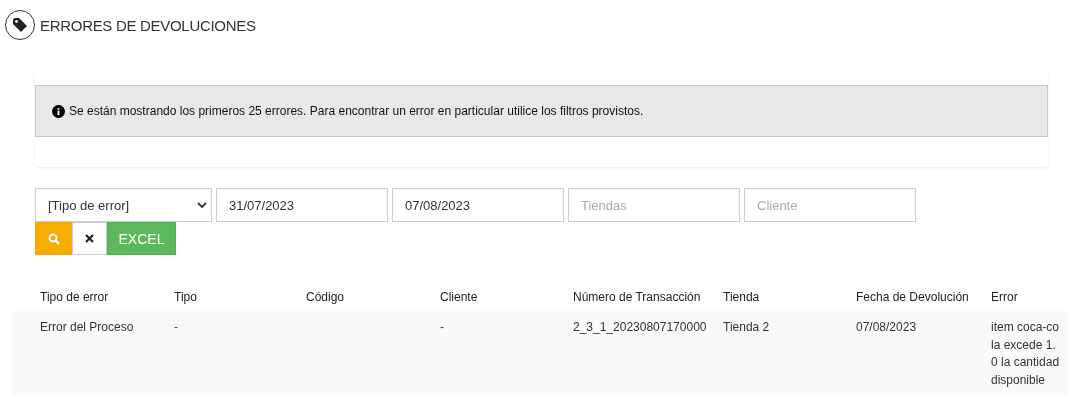 The width and height of the screenshot is (1088, 400). Describe the element at coordinates (148, 25) in the screenshot. I see `page-title: ERRORES DE DEVOLUCIONES` at that location.